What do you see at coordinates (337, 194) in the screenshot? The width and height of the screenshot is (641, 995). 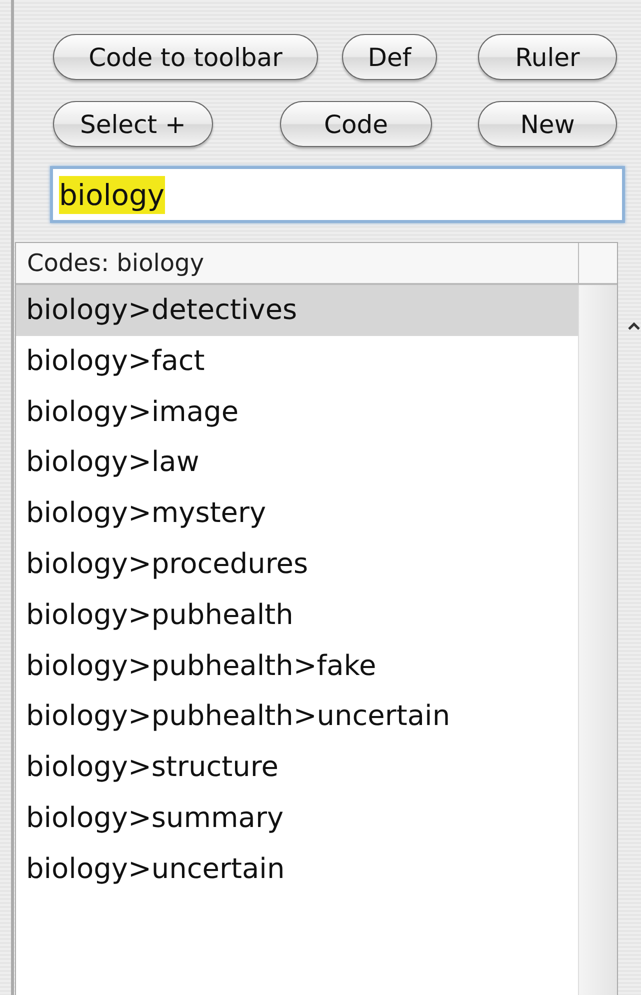 I see `search-field: biology` at bounding box center [337, 194].